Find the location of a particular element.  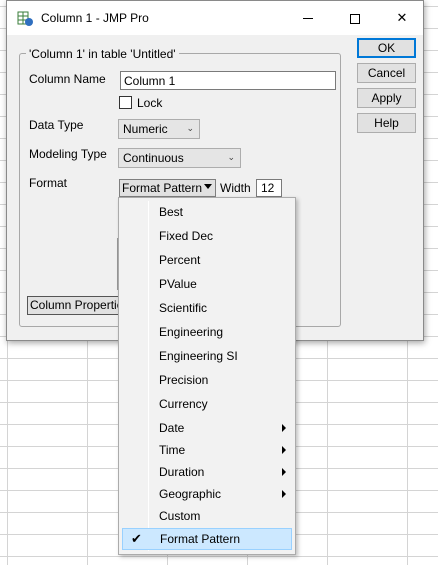

data-type-select: Numeric ⌄ is located at coordinates (159, 129).